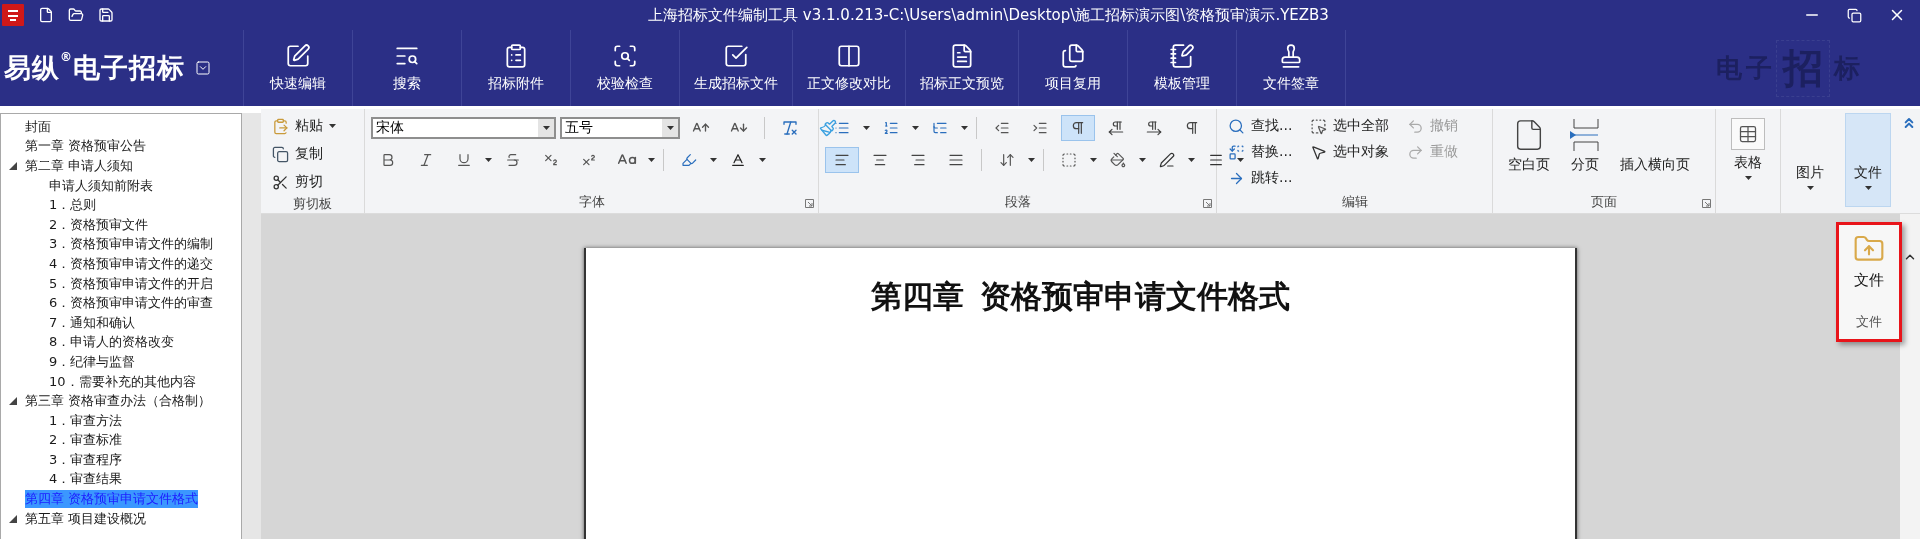 The width and height of the screenshot is (1920, 539). Describe the element at coordinates (1007, 160) in the screenshot. I see `line-spacing-icon` at that location.